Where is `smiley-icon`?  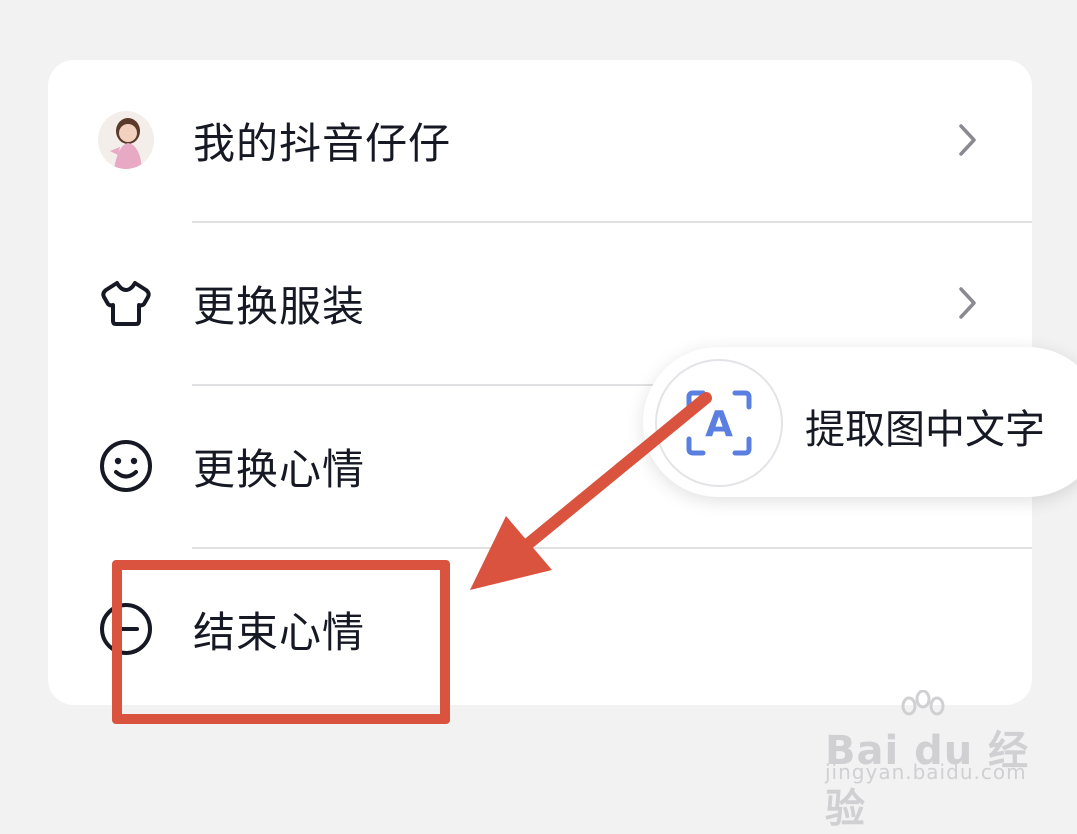 smiley-icon is located at coordinates (126, 466).